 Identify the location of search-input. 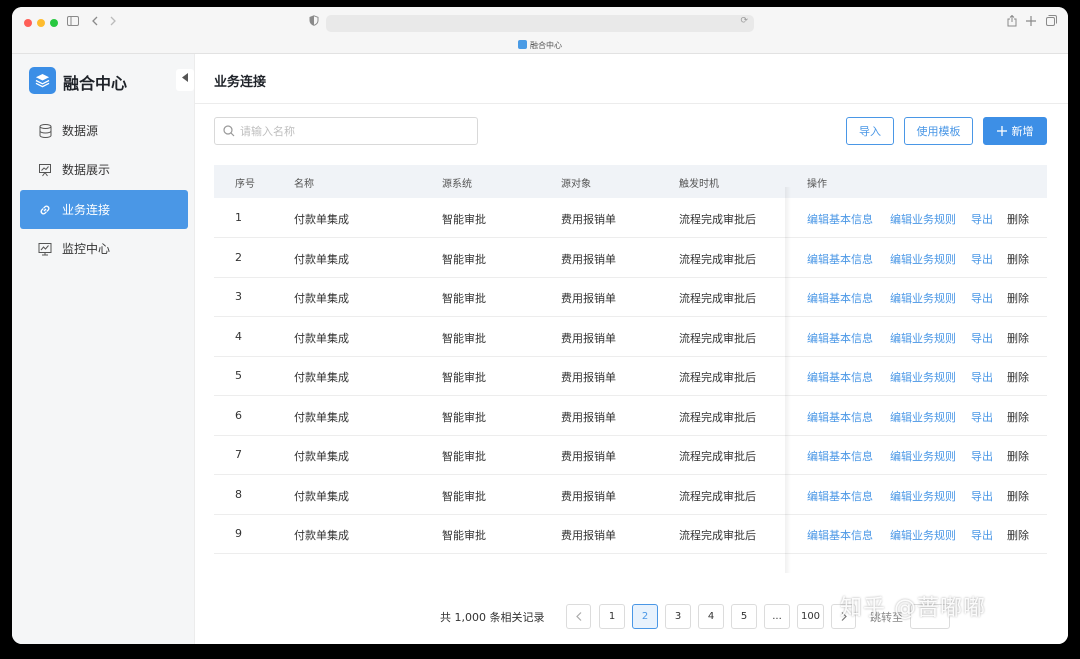
(350, 131).